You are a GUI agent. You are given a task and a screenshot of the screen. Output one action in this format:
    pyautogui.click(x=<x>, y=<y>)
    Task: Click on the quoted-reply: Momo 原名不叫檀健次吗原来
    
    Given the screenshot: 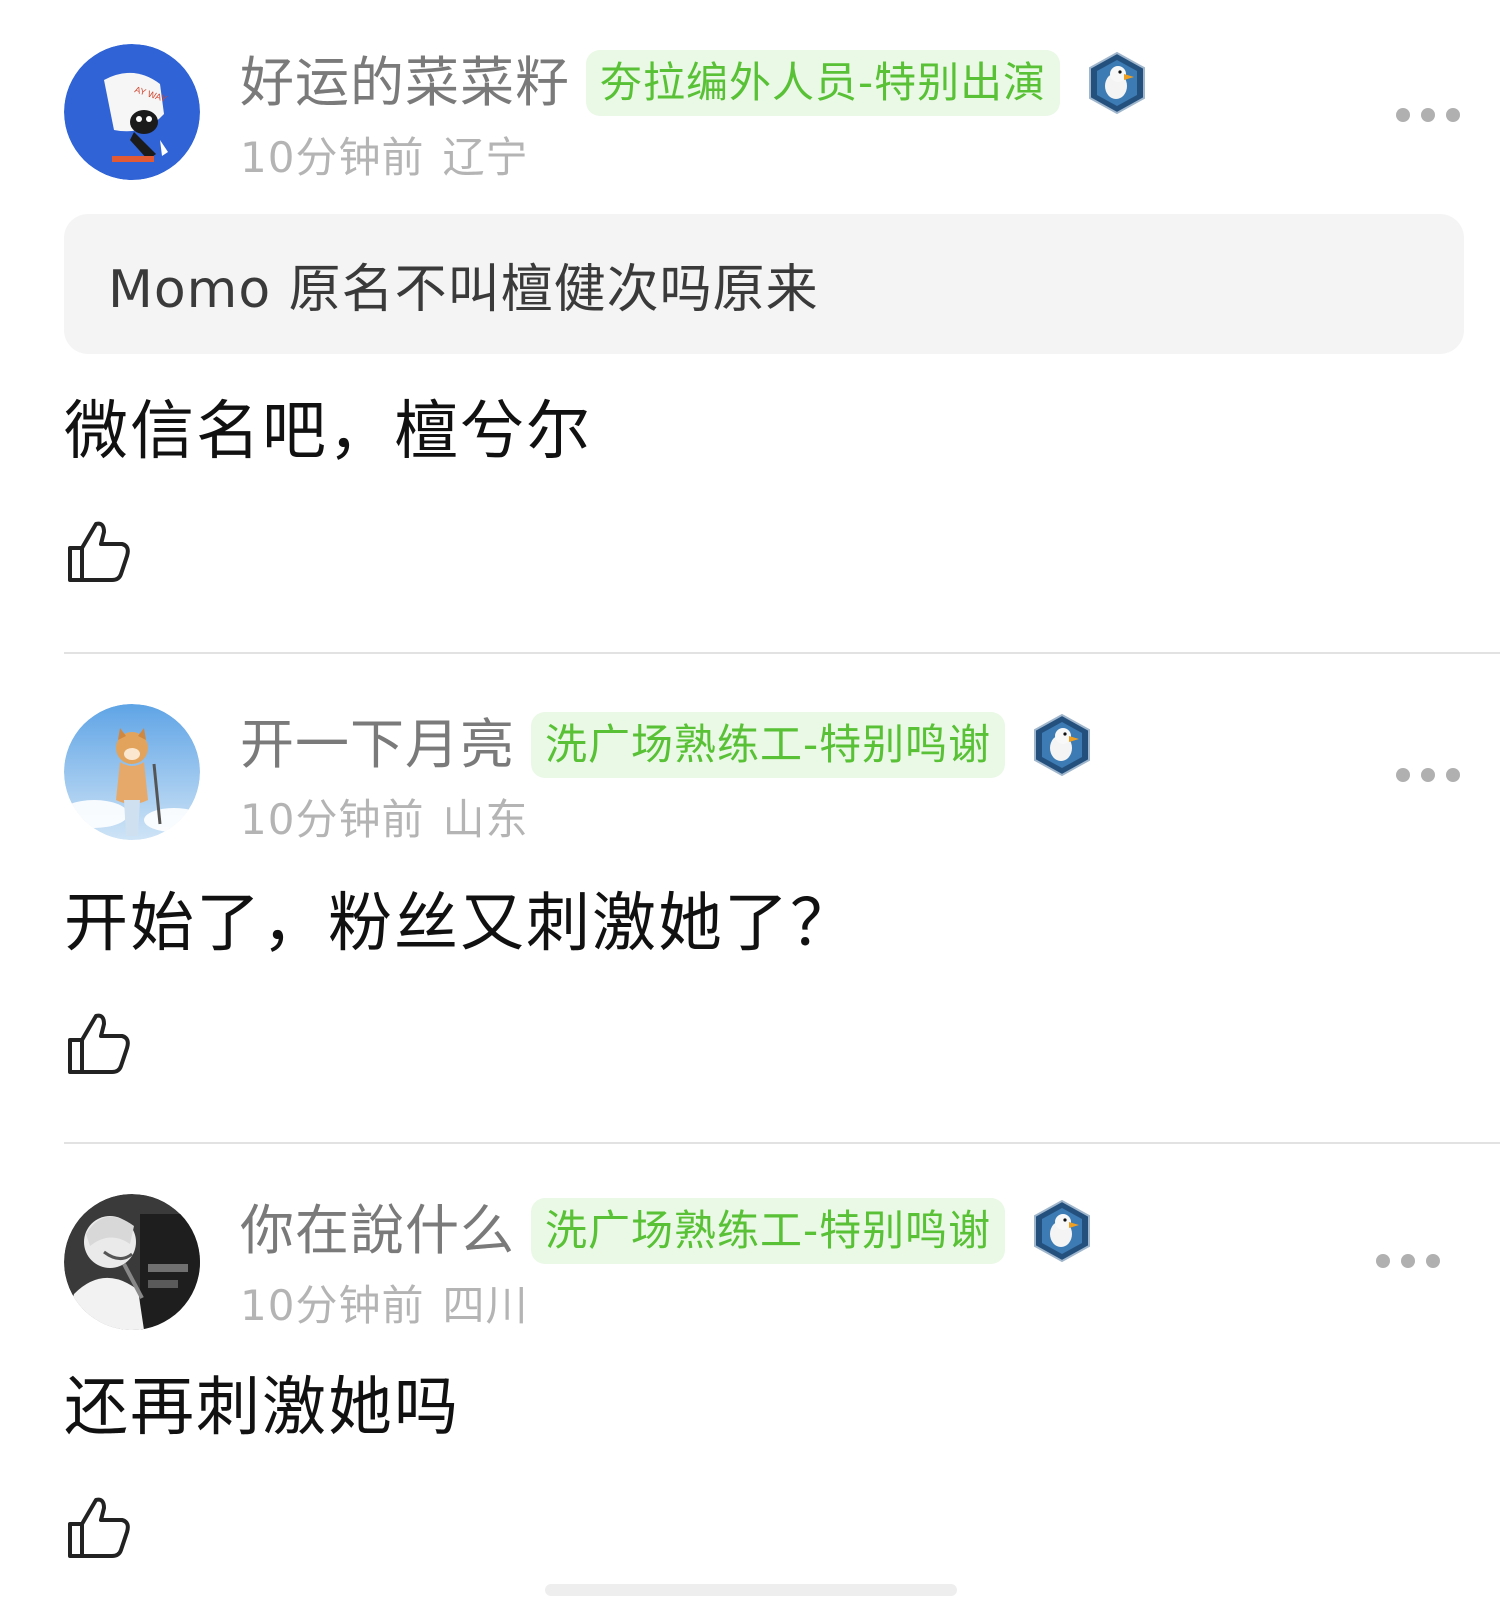 What is the action you would take?
    pyautogui.click(x=764, y=284)
    